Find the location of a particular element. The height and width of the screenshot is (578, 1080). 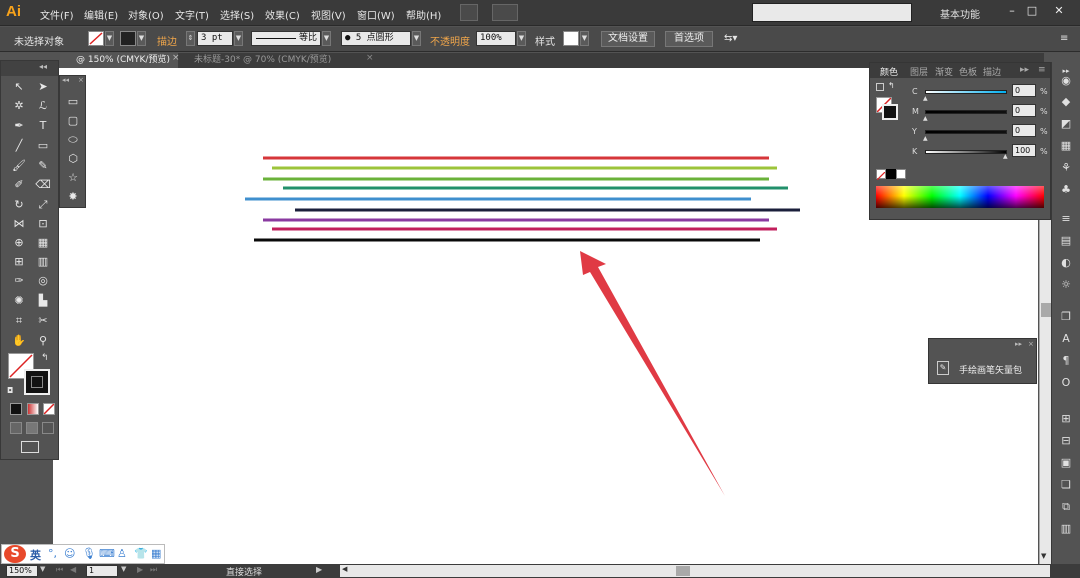

character-icon: A is located at coordinates (1066, 339).